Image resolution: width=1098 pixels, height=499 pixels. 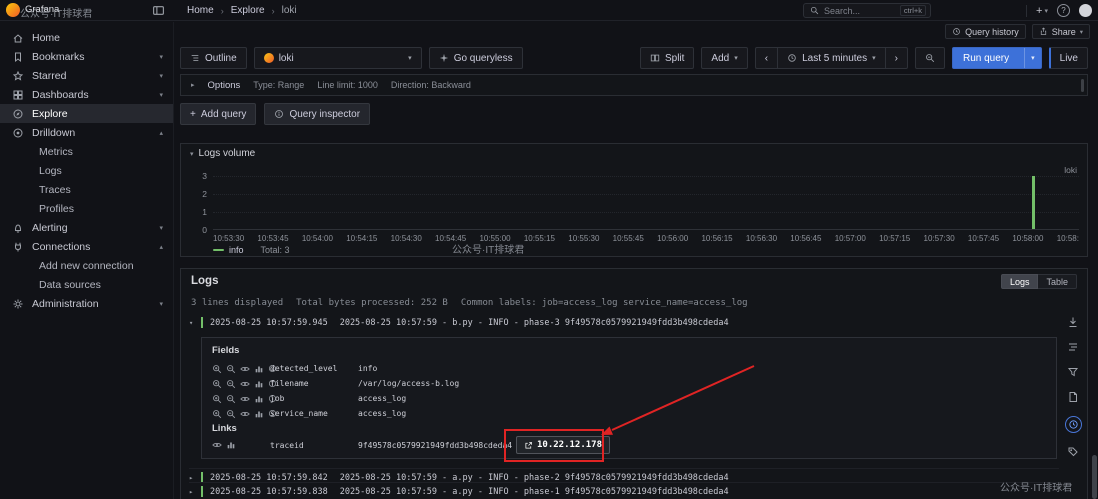 I want to click on time-shift-forward-button: ›, so click(x=896, y=58).